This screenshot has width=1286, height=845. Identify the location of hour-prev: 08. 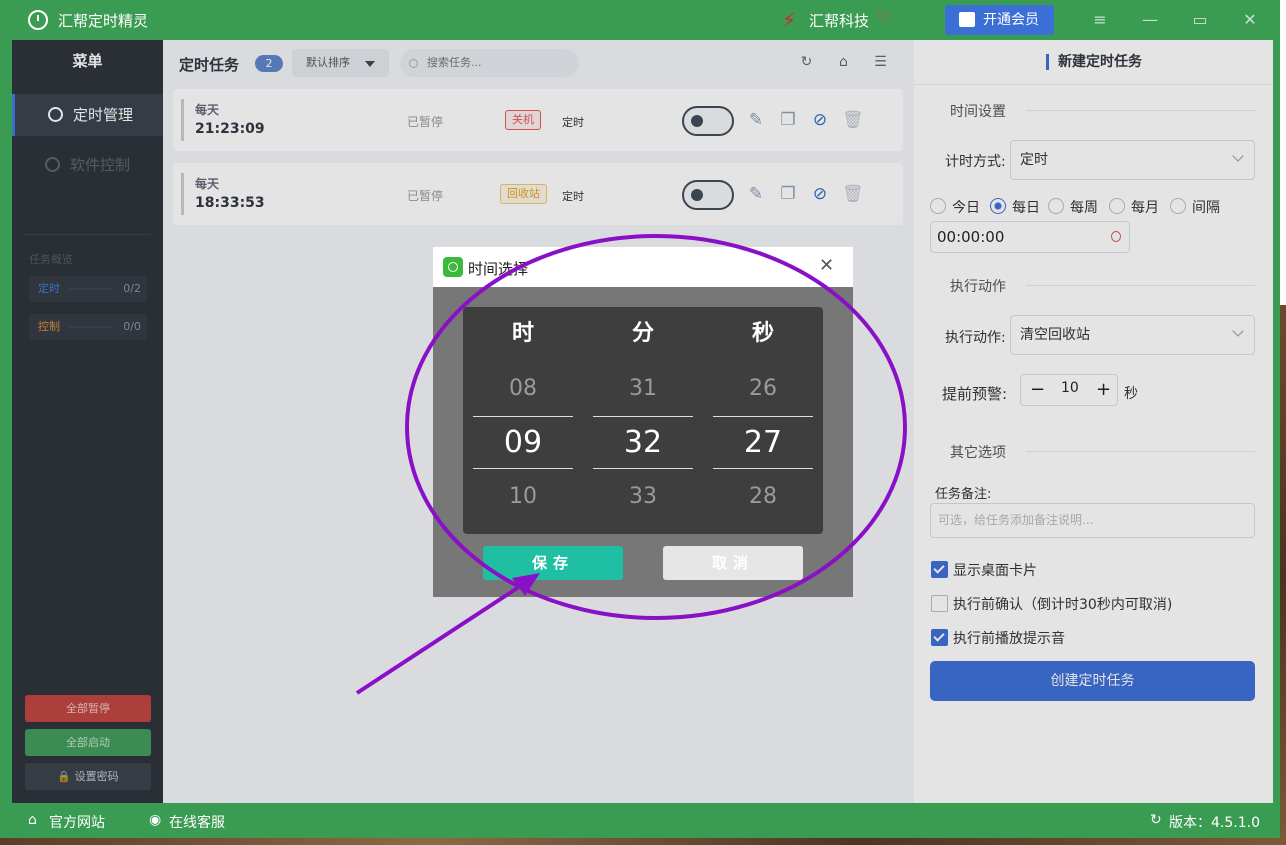
(523, 388).